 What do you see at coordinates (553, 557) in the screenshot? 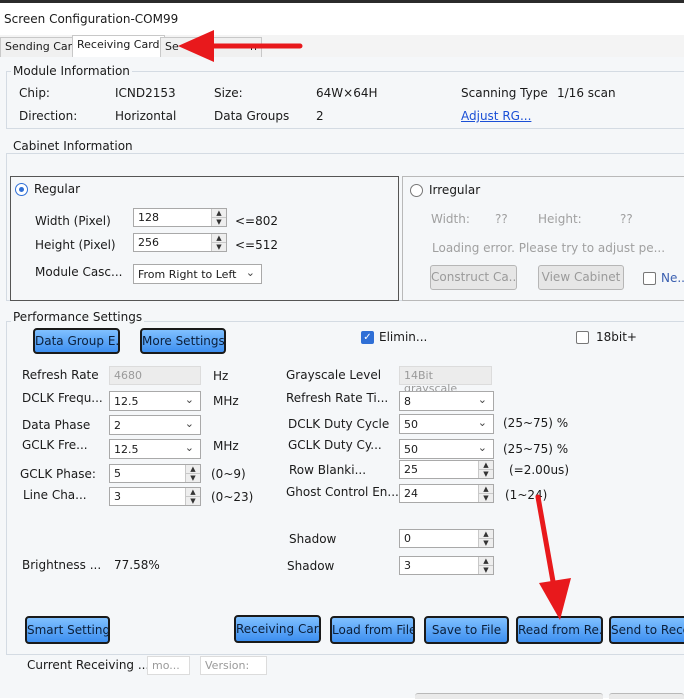
I see `annotation-arrow-read` at bounding box center [553, 557].